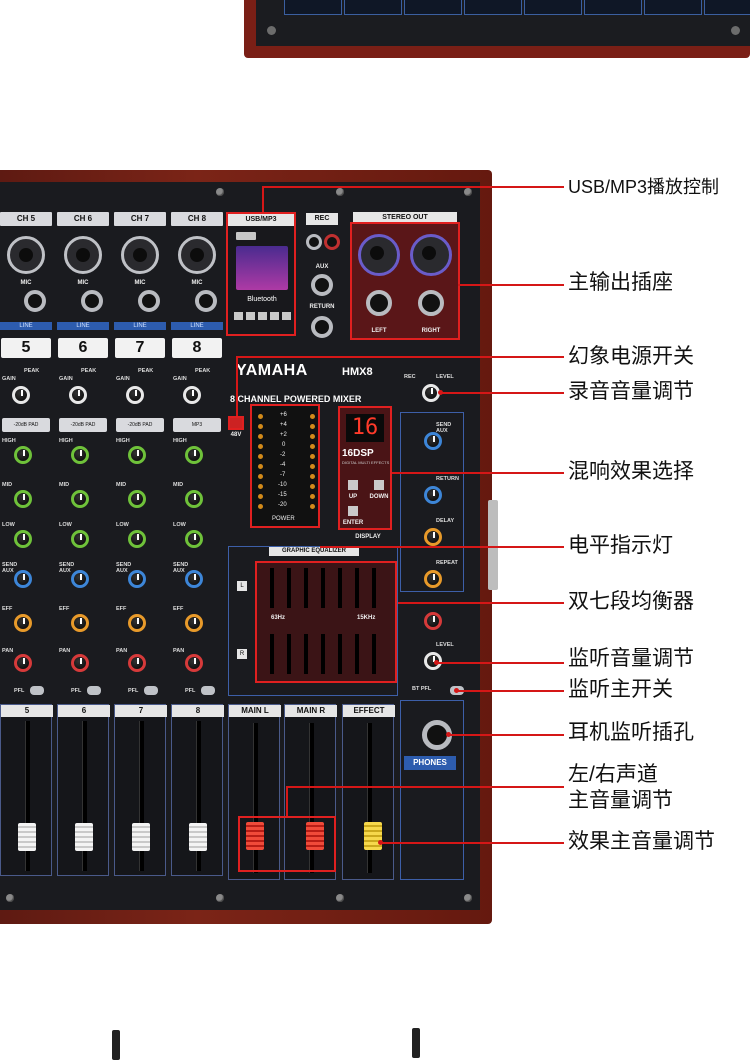 The width and height of the screenshot is (750, 1060). I want to click on main-out-jack-right, so click(431, 303).